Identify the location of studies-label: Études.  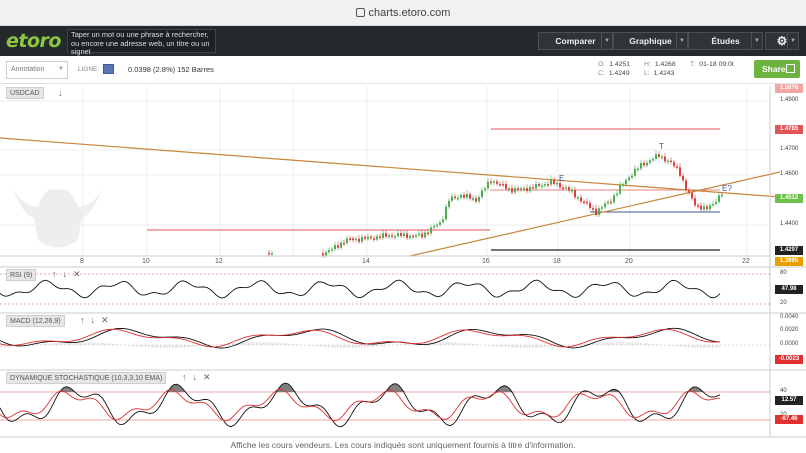
(725, 41).